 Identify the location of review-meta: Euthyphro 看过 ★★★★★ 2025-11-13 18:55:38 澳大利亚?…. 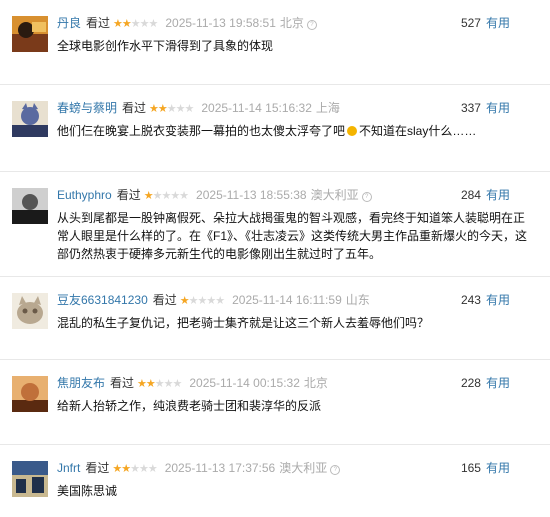
(293, 195).